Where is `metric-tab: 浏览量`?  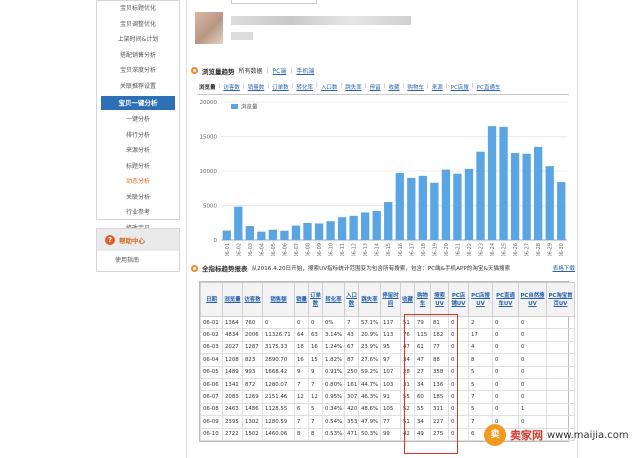 metric-tab: 浏览量 is located at coordinates (207, 88).